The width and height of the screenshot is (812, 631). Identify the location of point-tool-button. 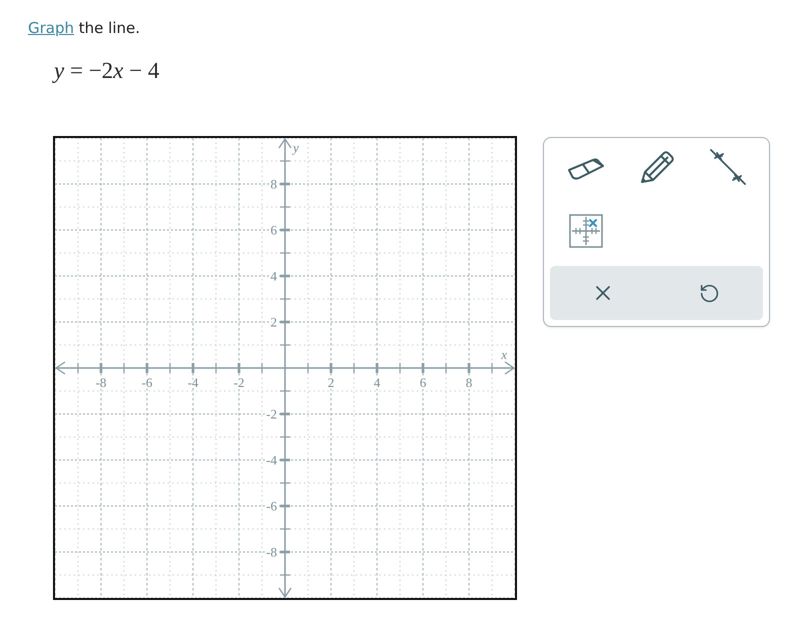
(585, 231).